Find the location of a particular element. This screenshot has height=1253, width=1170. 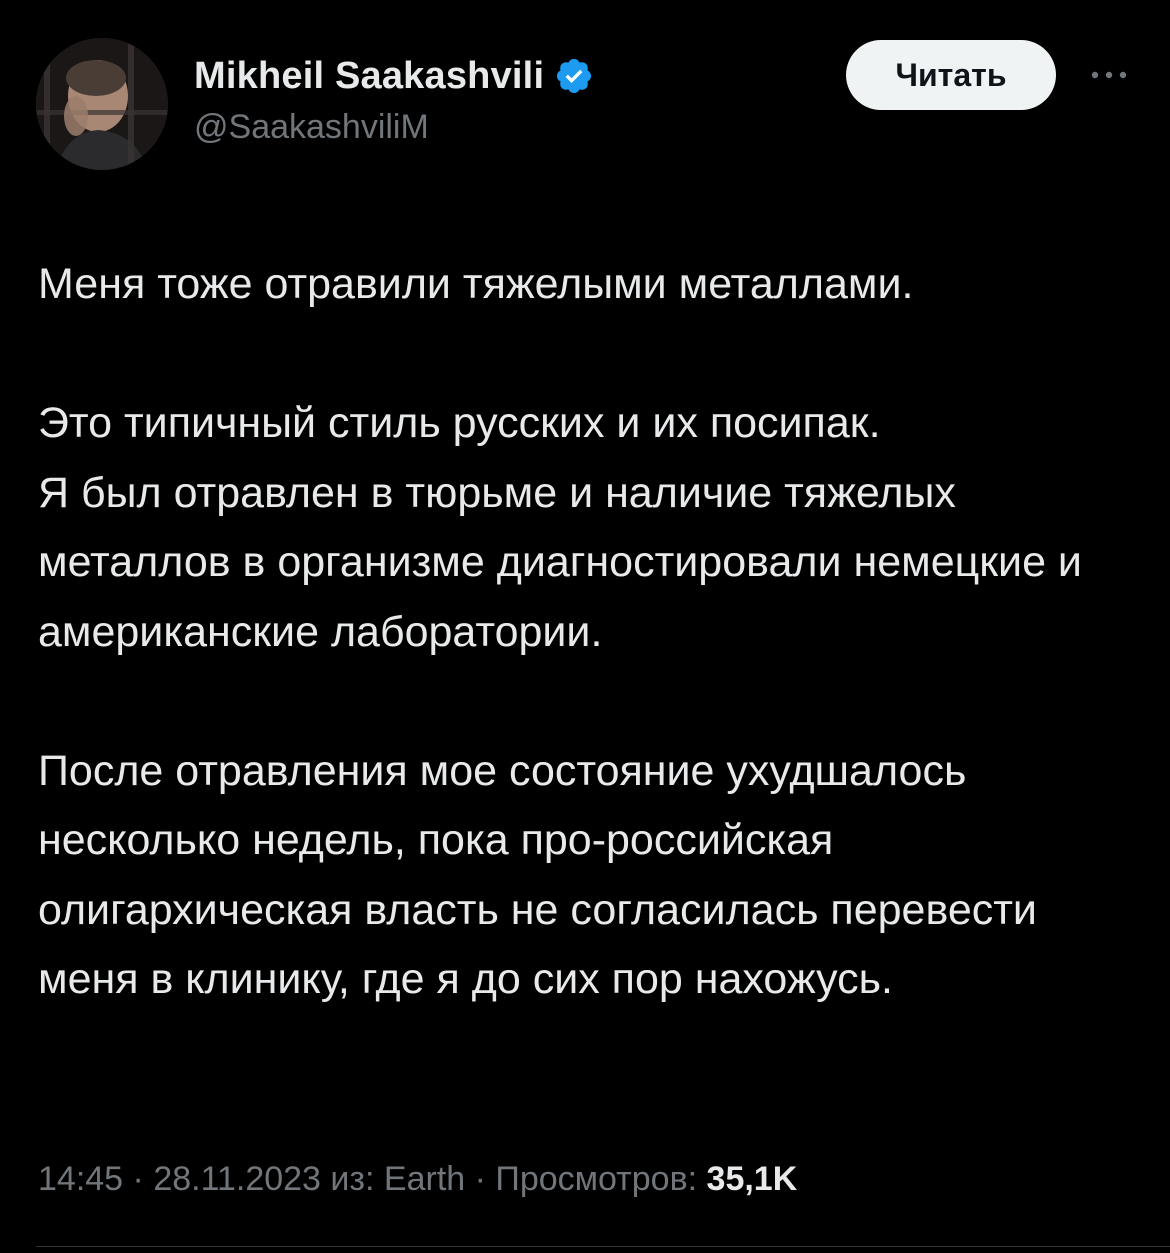

tweet-date: 28.11.2023 is located at coordinates (237, 1179).